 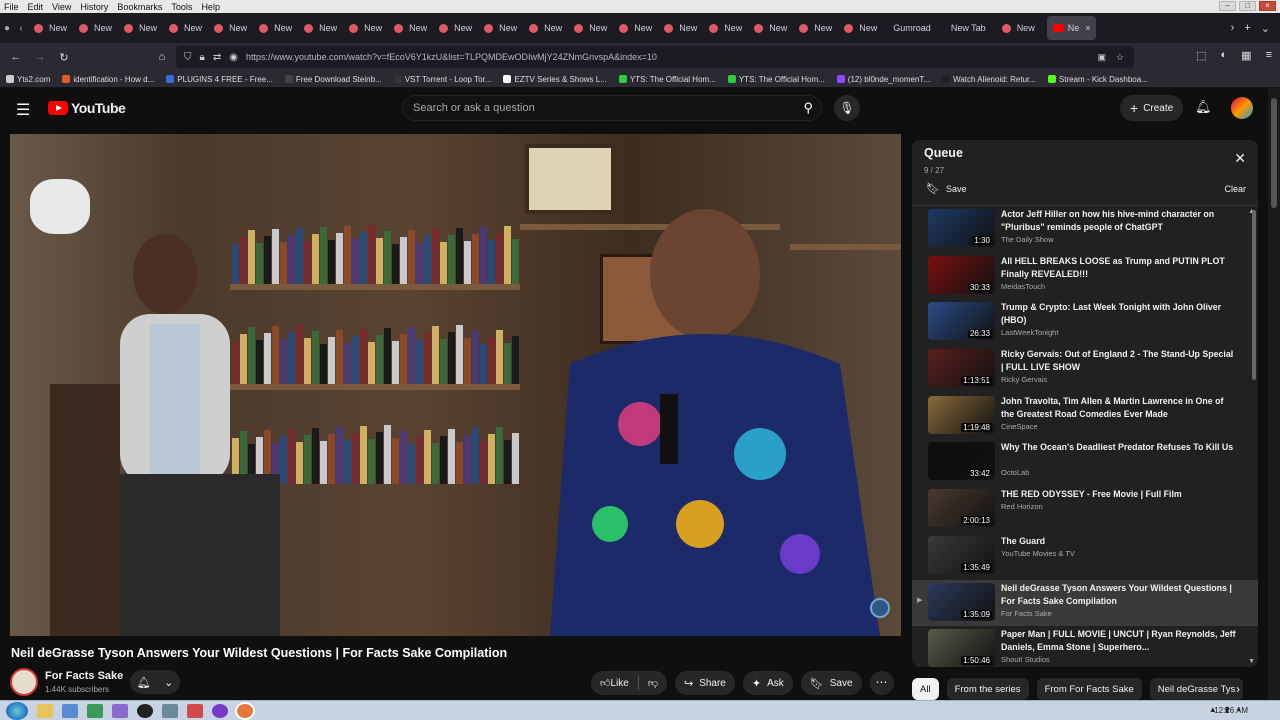 What do you see at coordinates (11, 7) in the screenshot?
I see `menu-file: File` at bounding box center [11, 7].